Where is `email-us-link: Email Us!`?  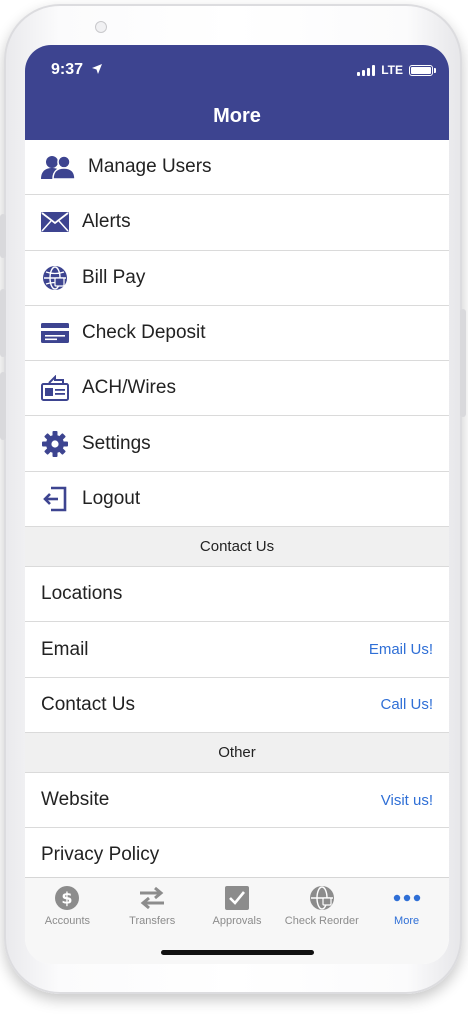
email-us-link: Email Us! is located at coordinates (401, 649).